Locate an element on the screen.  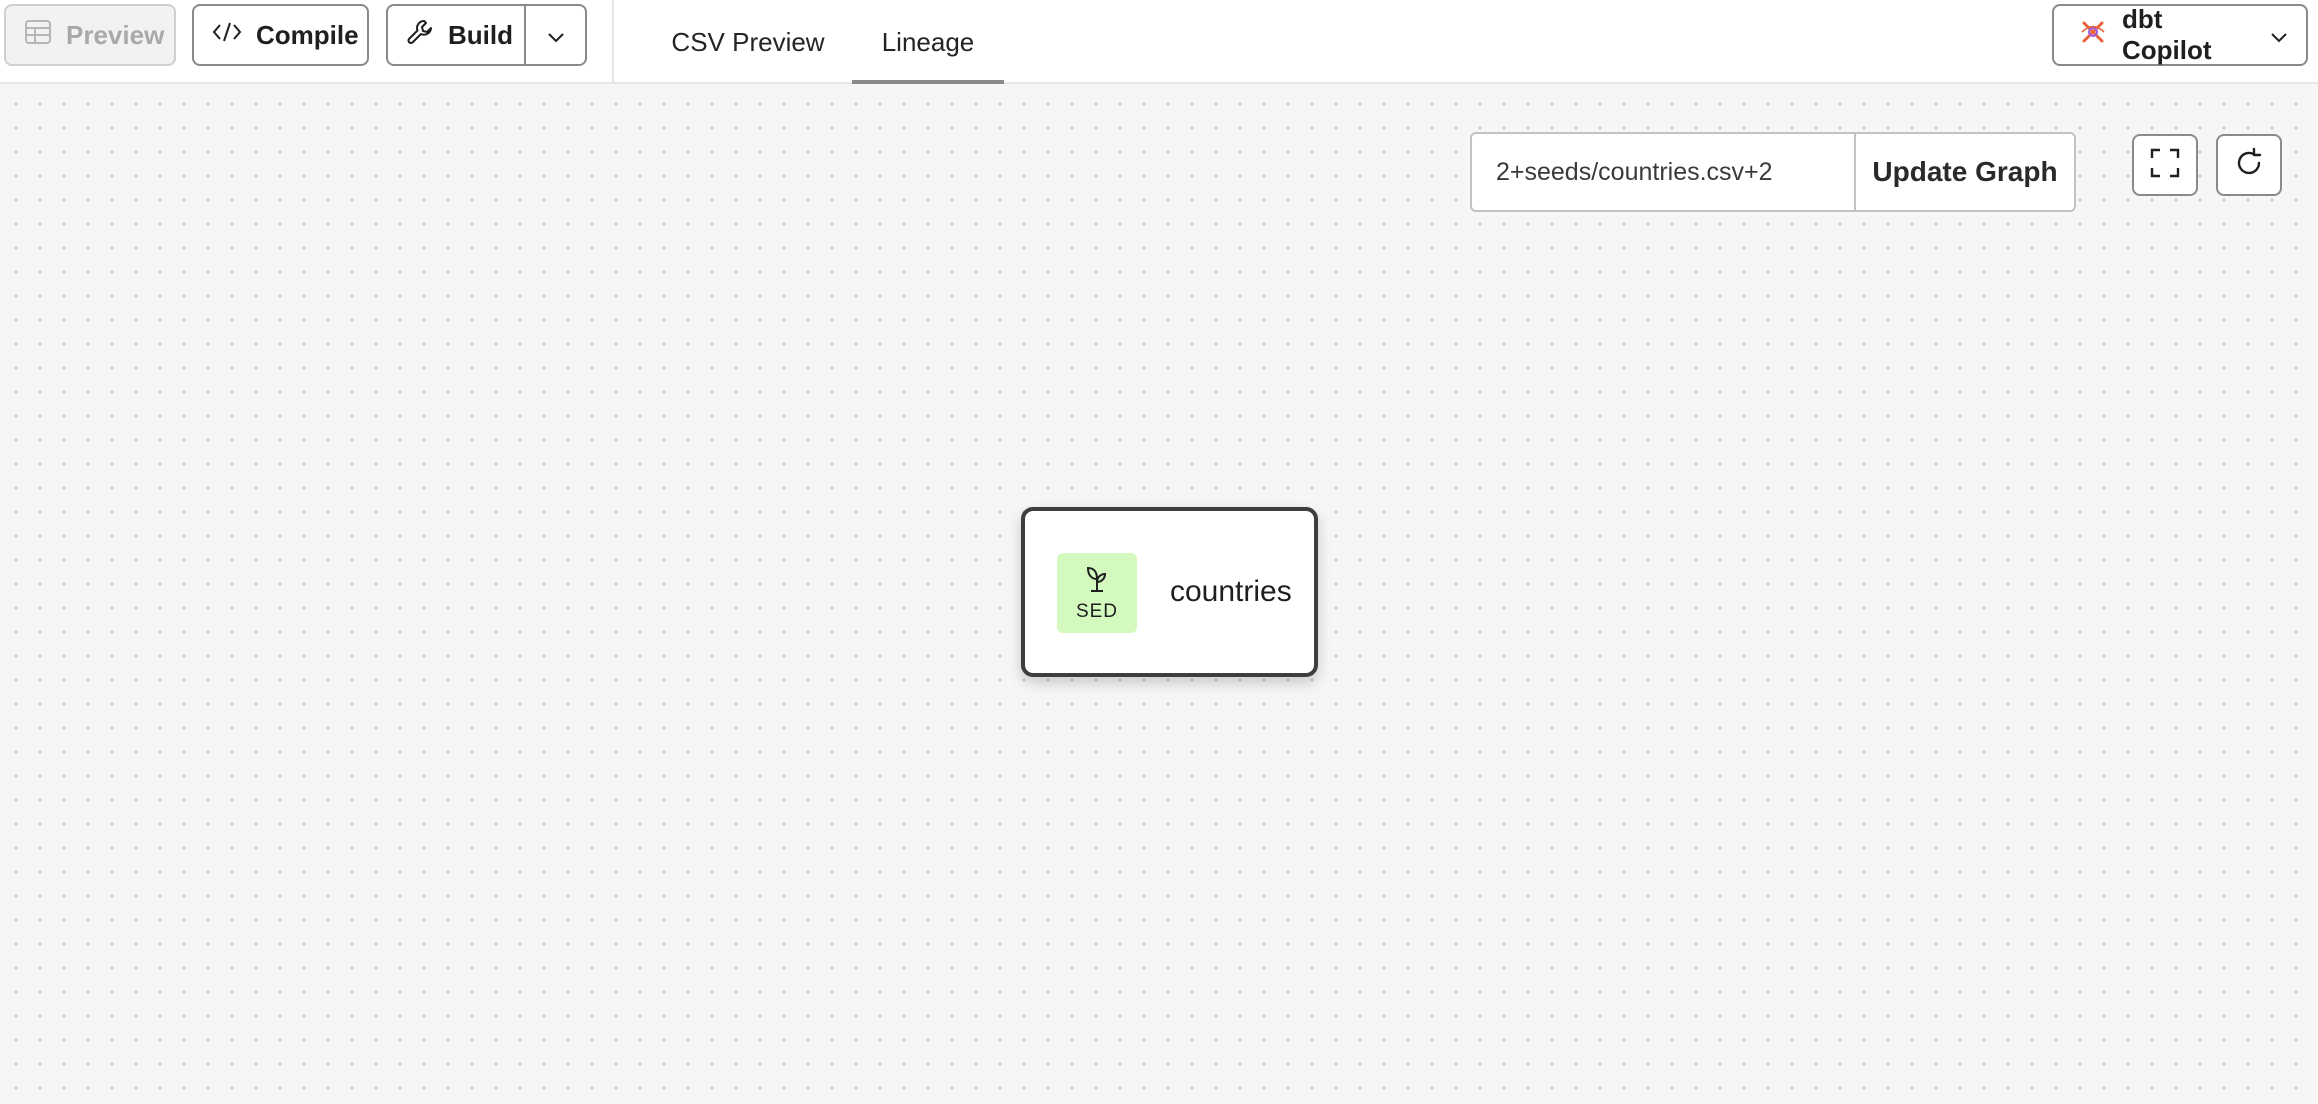
node-type-badge: SED is located at coordinates (1097, 593).